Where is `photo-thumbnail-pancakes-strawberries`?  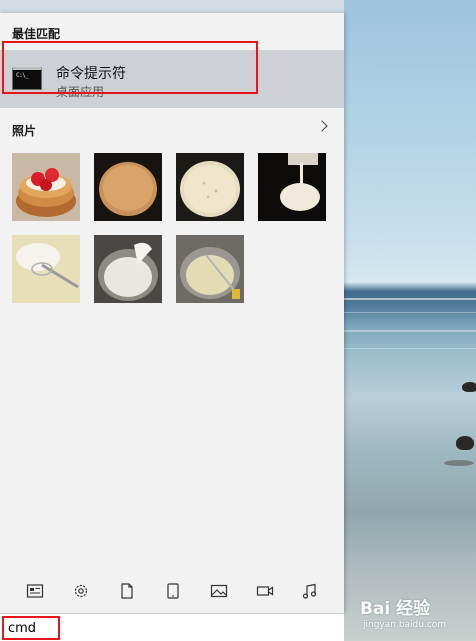
photo-thumbnail-pancakes-strawberries is located at coordinates (46, 187).